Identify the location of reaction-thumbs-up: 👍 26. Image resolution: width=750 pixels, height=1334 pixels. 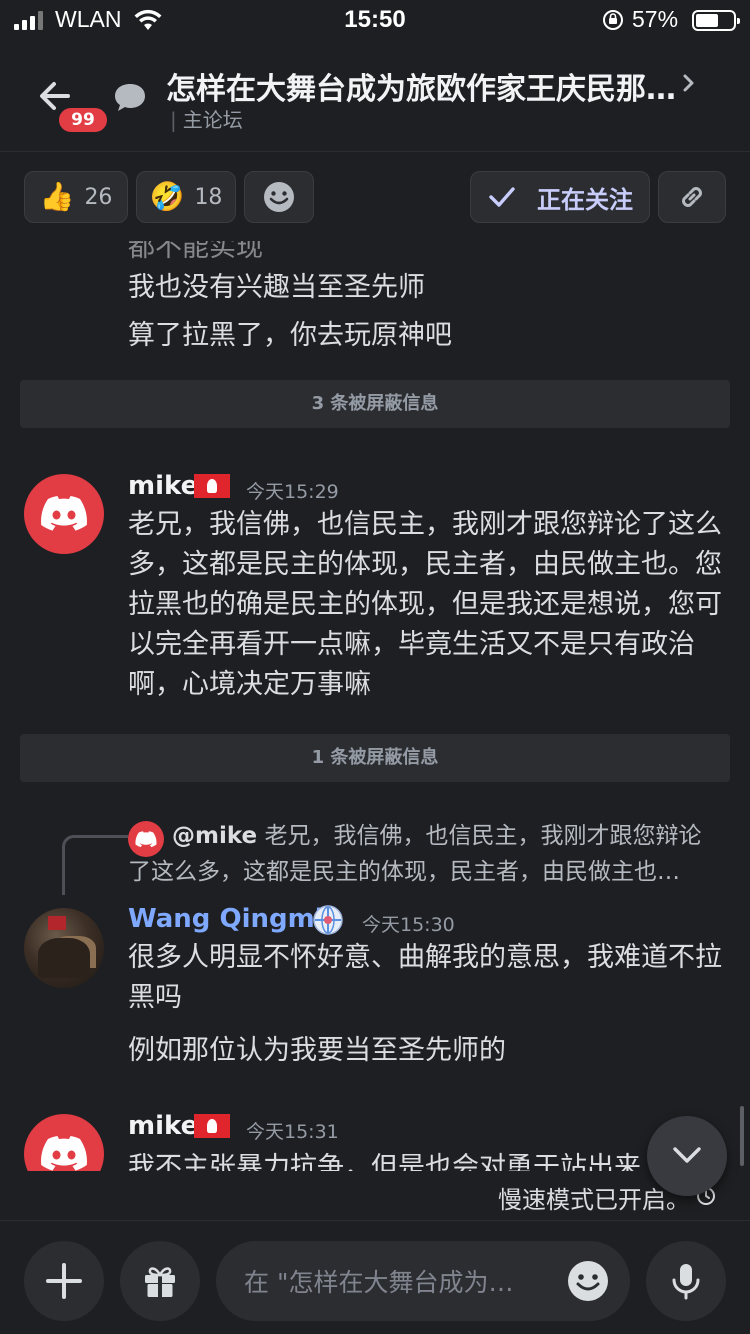
(76, 197).